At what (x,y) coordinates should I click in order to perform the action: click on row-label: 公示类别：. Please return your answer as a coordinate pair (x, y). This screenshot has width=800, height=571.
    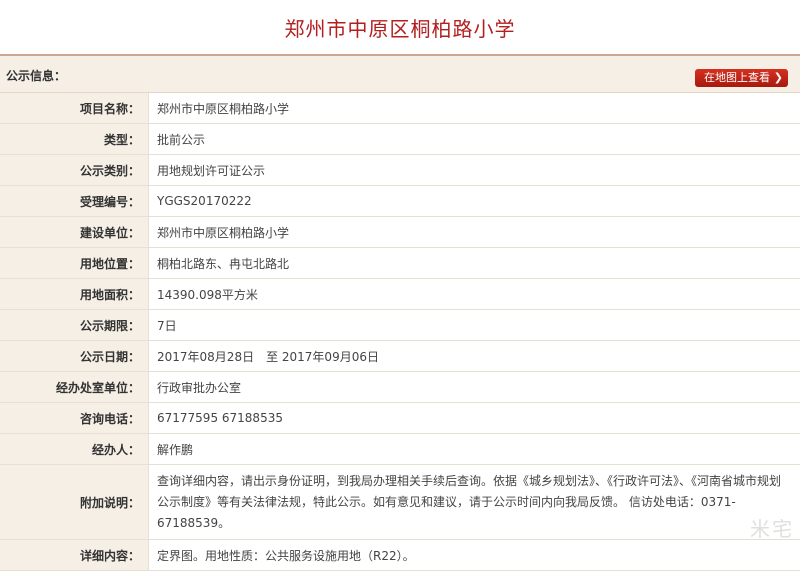
    Looking at the image, I should click on (74, 170).